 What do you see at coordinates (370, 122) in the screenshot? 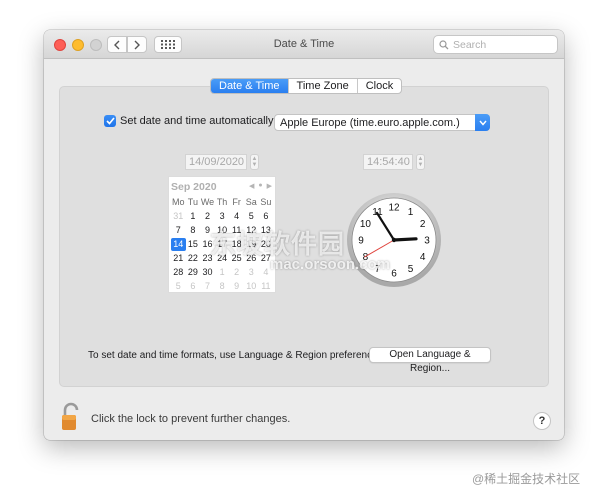
I see `time-server-value: Apple Europe (time.euro.apple.com.)` at bounding box center [370, 122].